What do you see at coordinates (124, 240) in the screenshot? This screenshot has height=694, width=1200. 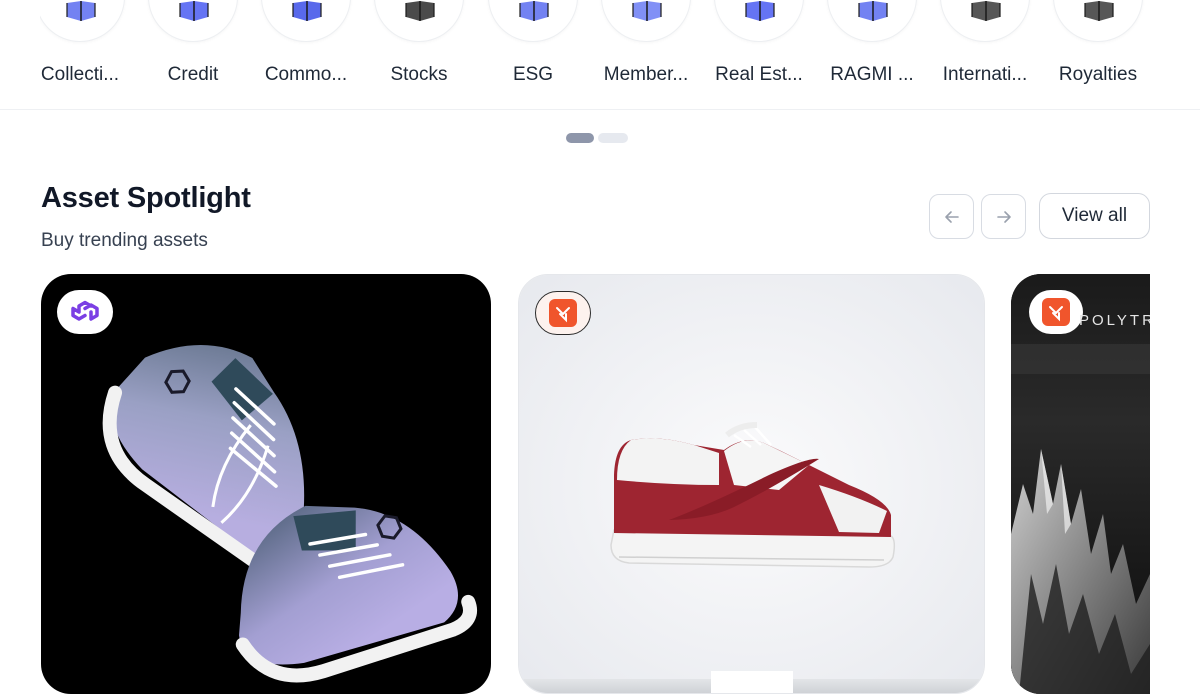 I see `section-subtitle: Buy trending assets` at bounding box center [124, 240].